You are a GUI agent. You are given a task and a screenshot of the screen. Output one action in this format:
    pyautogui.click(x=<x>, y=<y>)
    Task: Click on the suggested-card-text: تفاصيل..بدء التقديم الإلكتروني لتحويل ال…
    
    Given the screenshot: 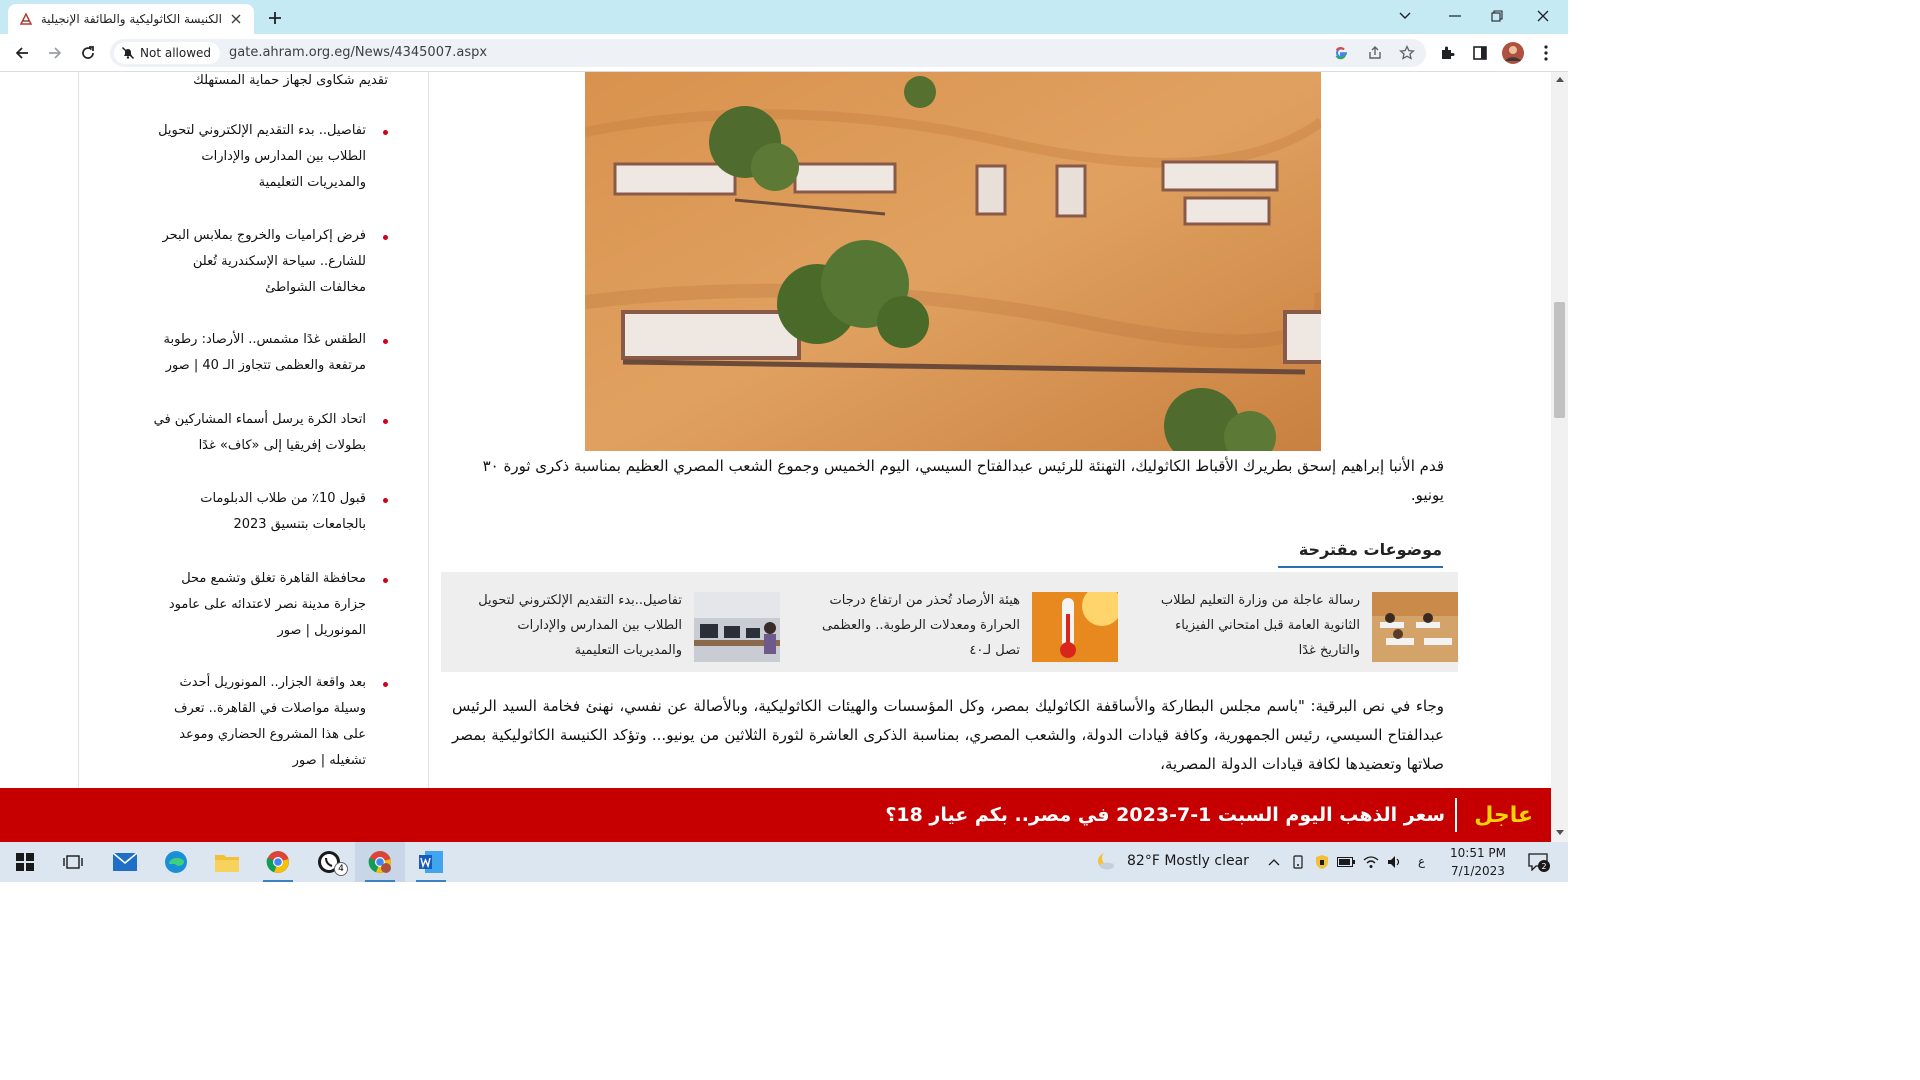 What is the action you would take?
    pyautogui.click(x=580, y=625)
    